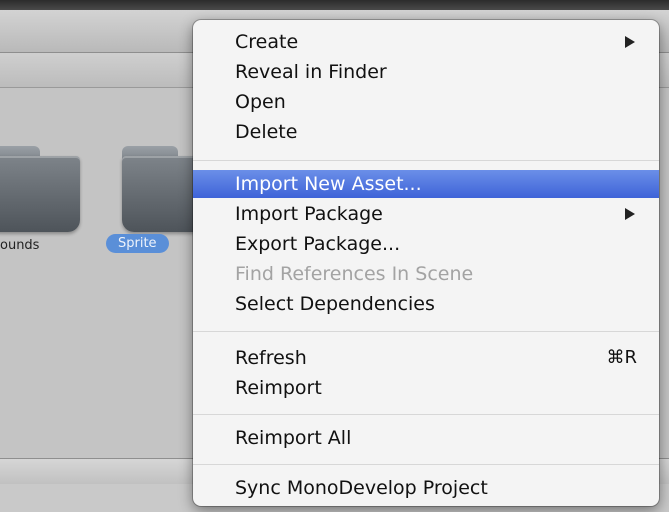  What do you see at coordinates (426, 488) in the screenshot?
I see `menu-item-sync-monodevelop-project: Sync MonoDevelop Project` at bounding box center [426, 488].